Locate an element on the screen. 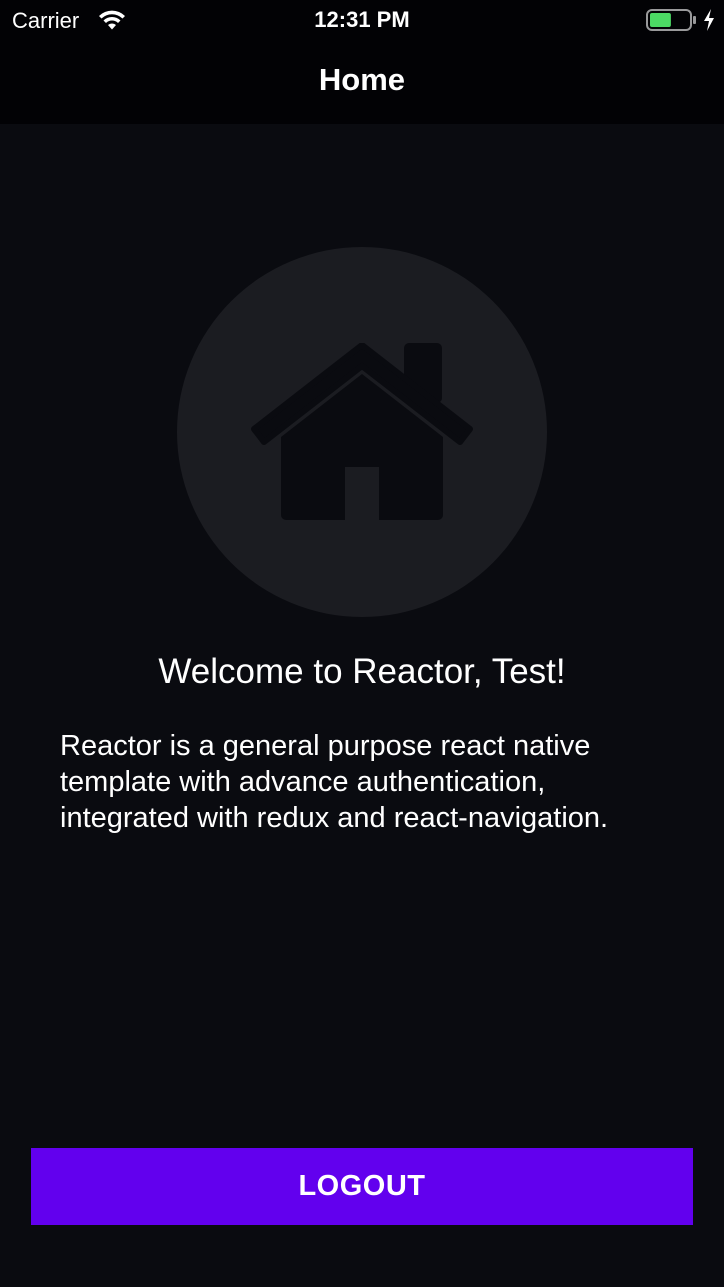 This screenshot has height=1287, width=724. top-bar: Carrier 12:31 PM Home is located at coordinates (362, 62).